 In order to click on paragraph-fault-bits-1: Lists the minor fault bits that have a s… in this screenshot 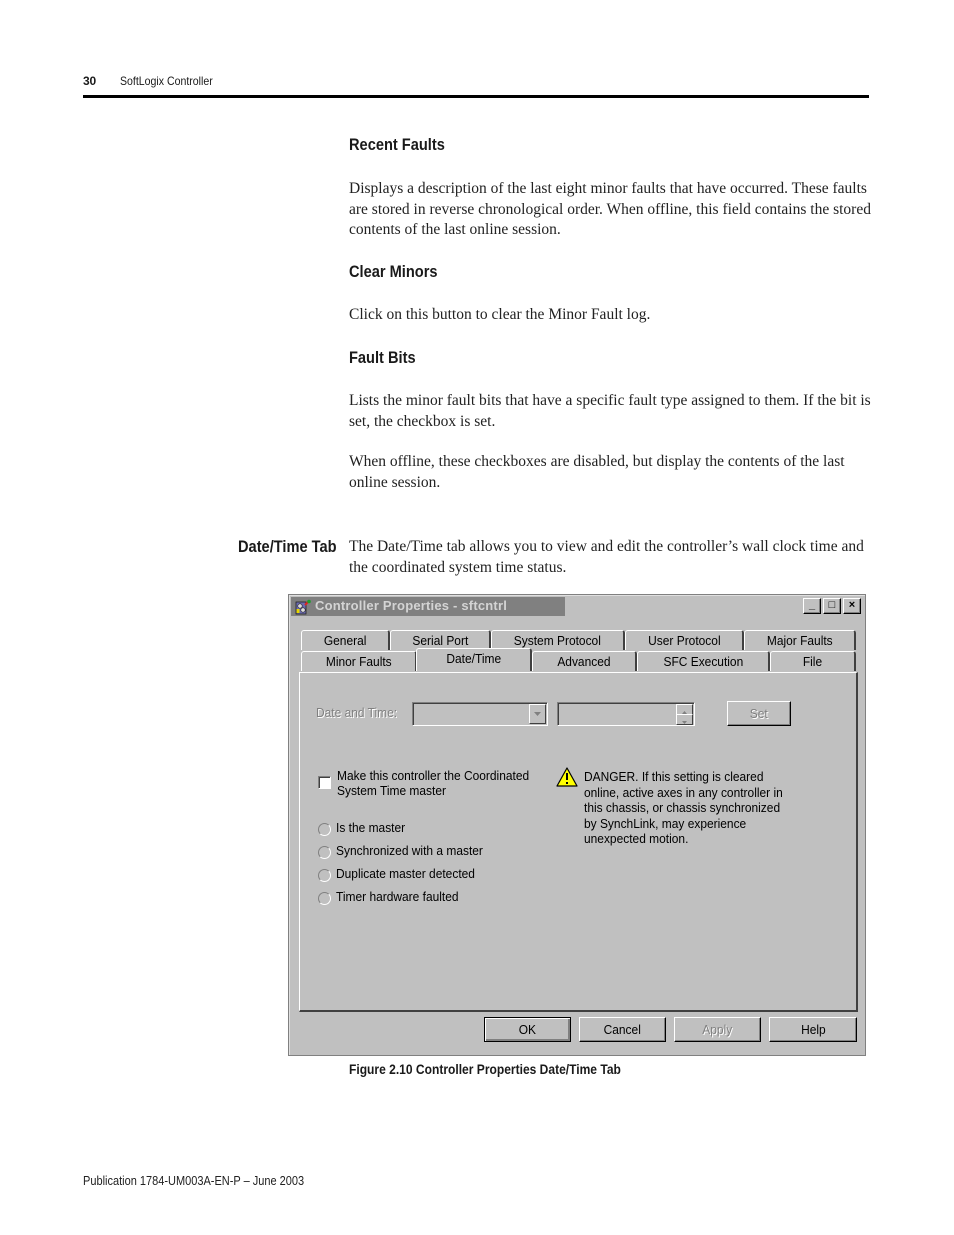, I will do `click(610, 411)`.